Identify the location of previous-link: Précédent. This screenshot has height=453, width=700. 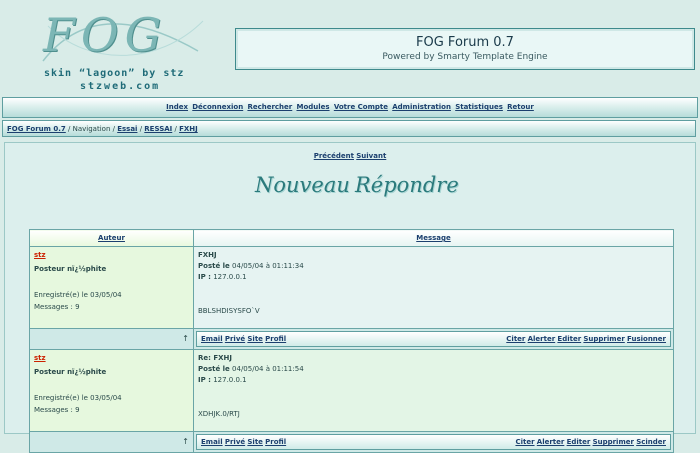
(334, 156).